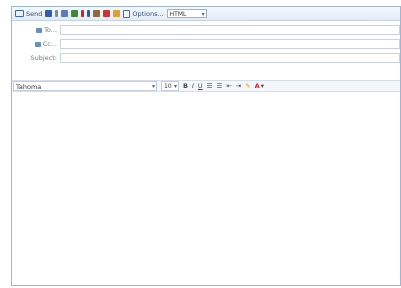  What do you see at coordinates (29, 87) in the screenshot?
I see `font-value: Tahoma` at bounding box center [29, 87].